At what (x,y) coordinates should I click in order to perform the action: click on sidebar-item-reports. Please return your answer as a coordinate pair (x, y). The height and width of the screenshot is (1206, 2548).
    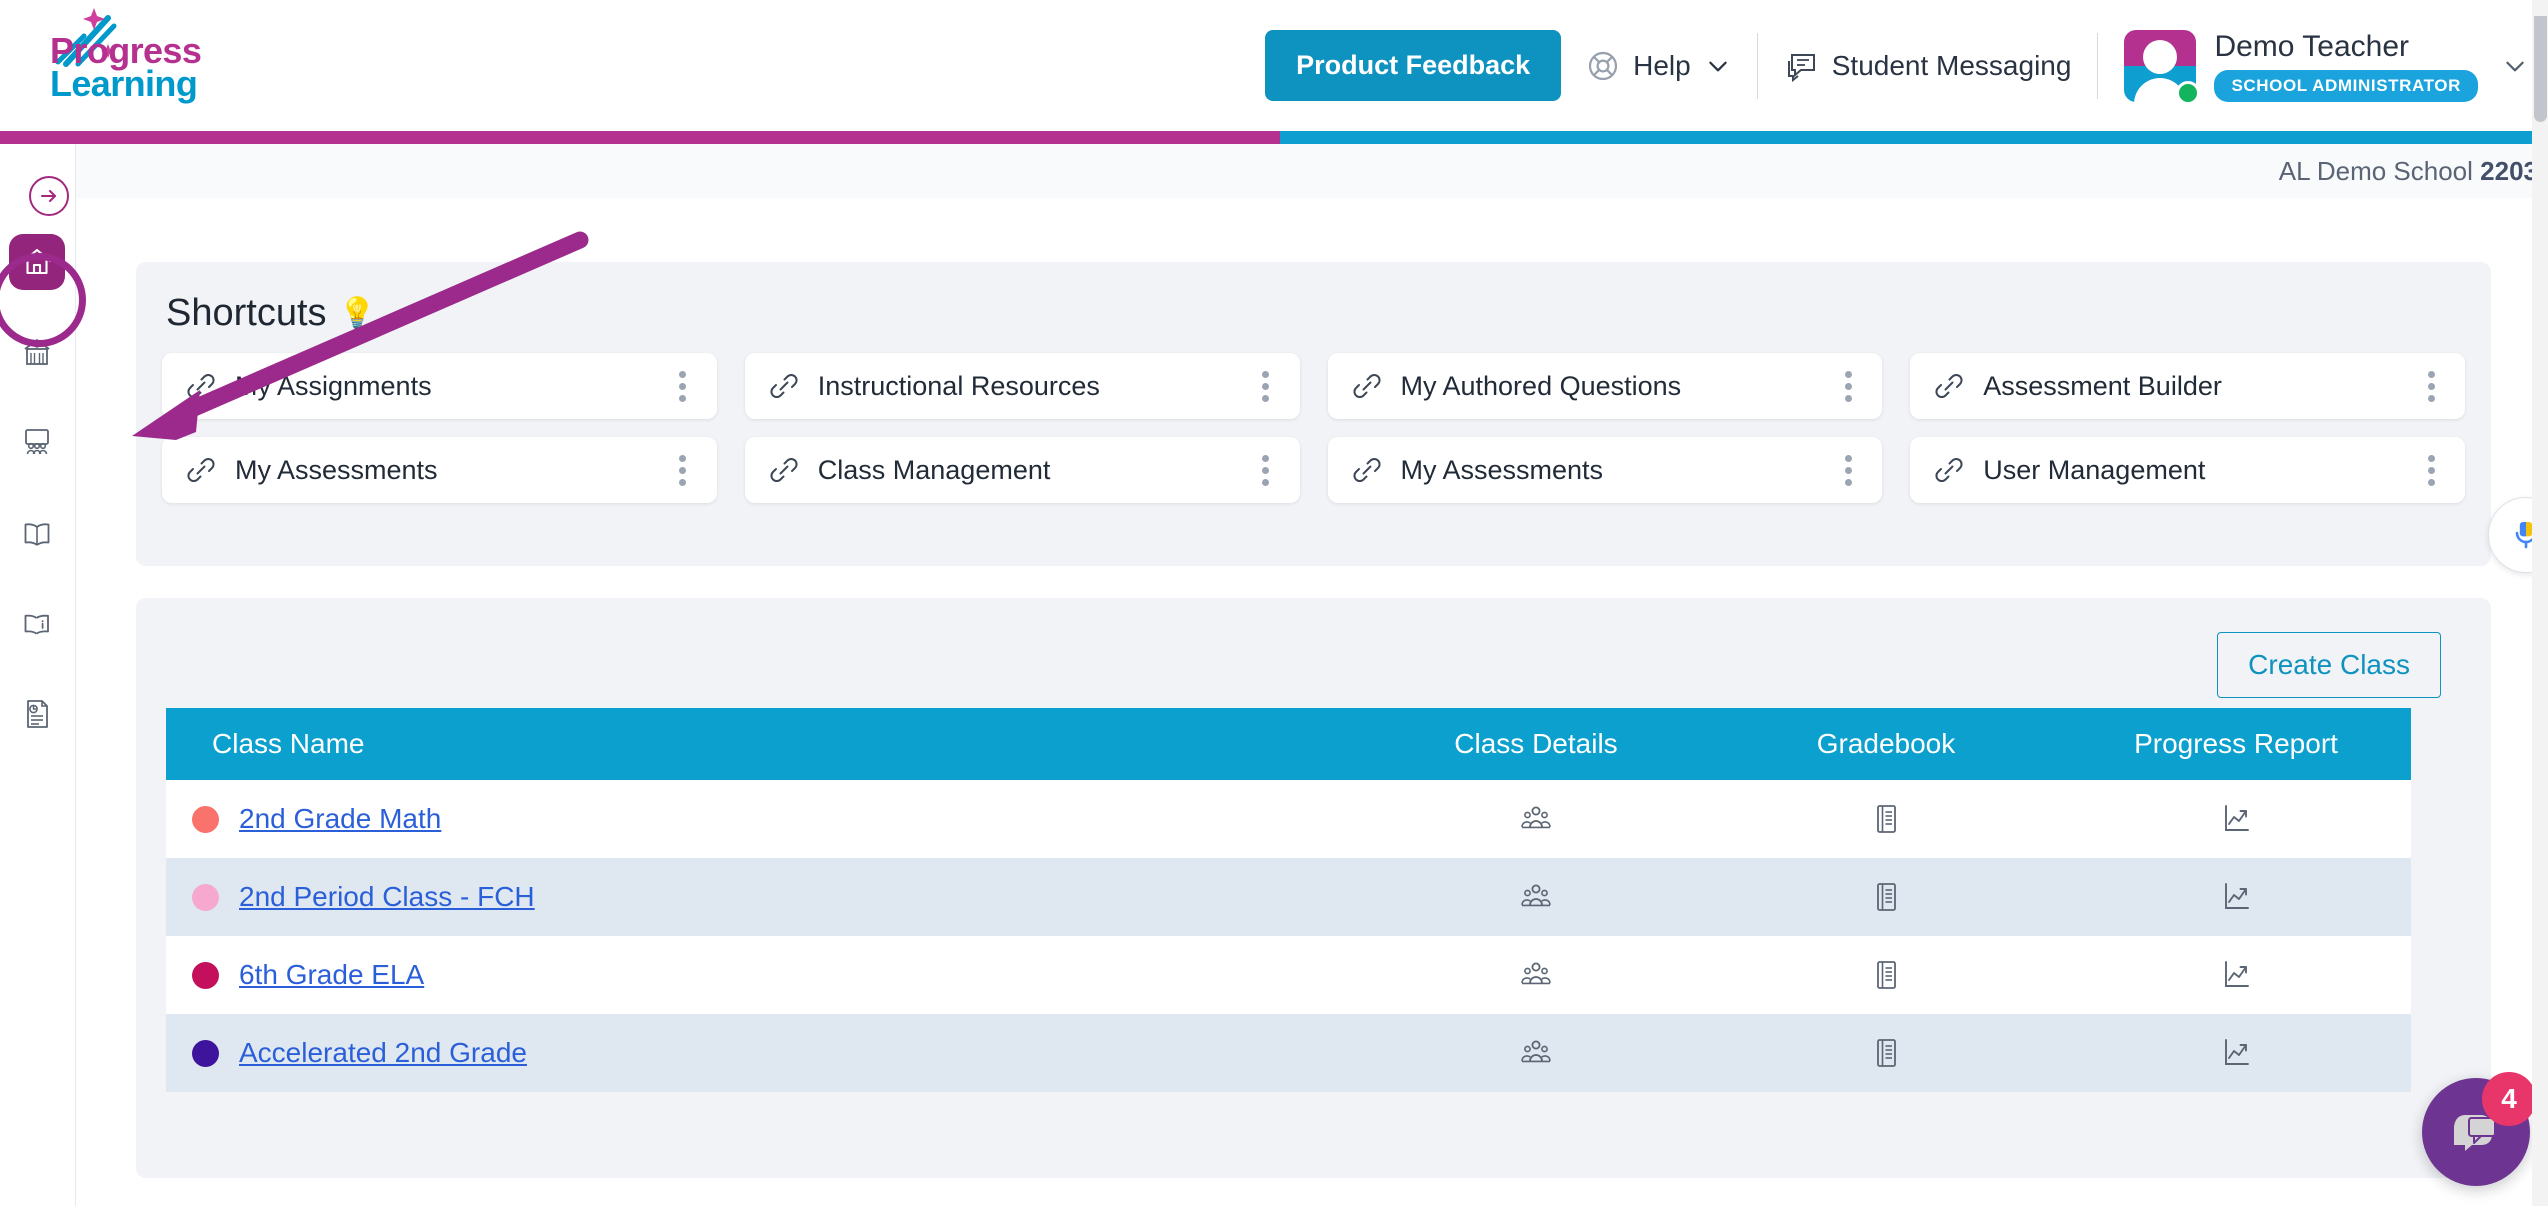
    Looking at the image, I should click on (37, 714).